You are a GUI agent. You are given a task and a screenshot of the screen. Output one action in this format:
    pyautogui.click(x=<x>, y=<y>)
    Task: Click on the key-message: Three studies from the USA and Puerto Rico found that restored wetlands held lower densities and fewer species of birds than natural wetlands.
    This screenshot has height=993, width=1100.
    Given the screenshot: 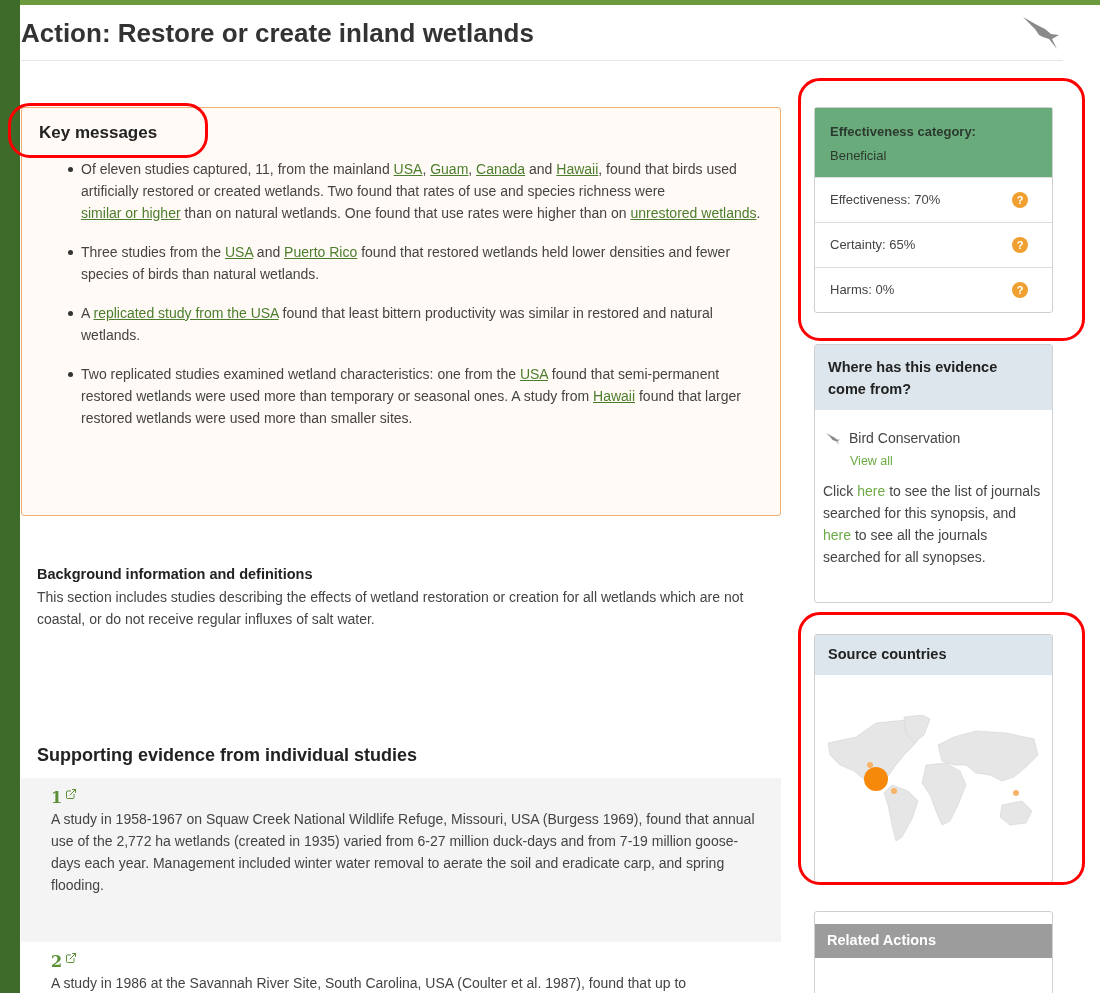 What is the action you would take?
    pyautogui.click(x=406, y=263)
    